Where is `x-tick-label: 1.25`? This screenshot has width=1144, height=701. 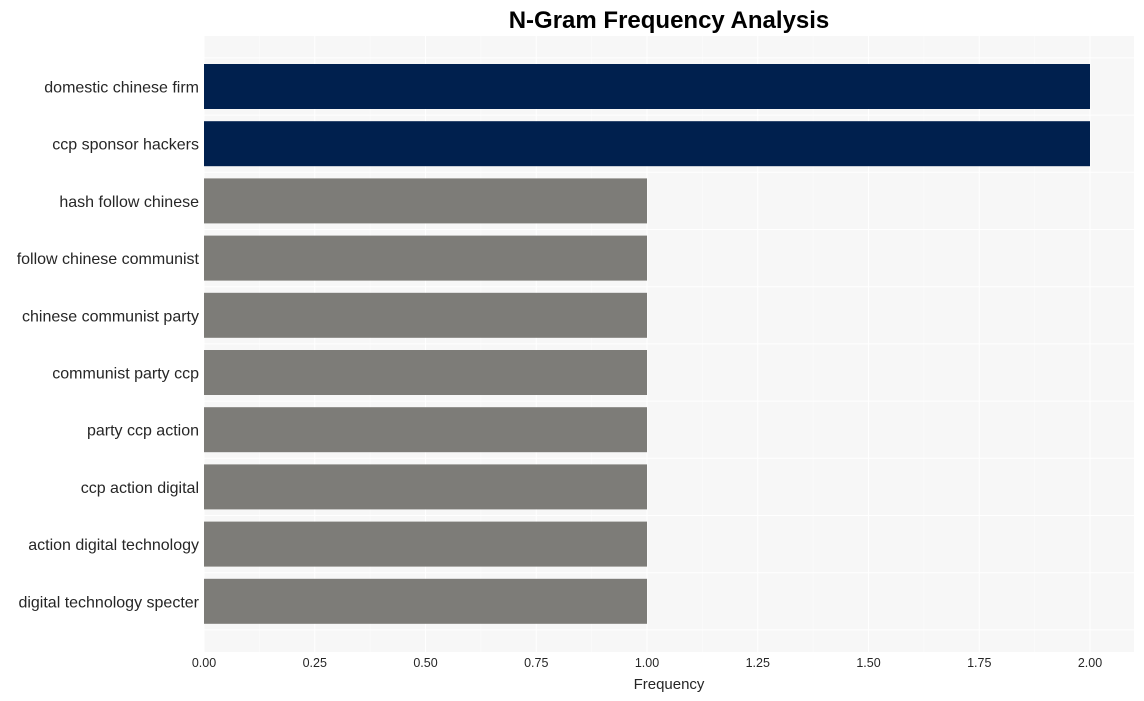
x-tick-label: 1.25 is located at coordinates (758, 663).